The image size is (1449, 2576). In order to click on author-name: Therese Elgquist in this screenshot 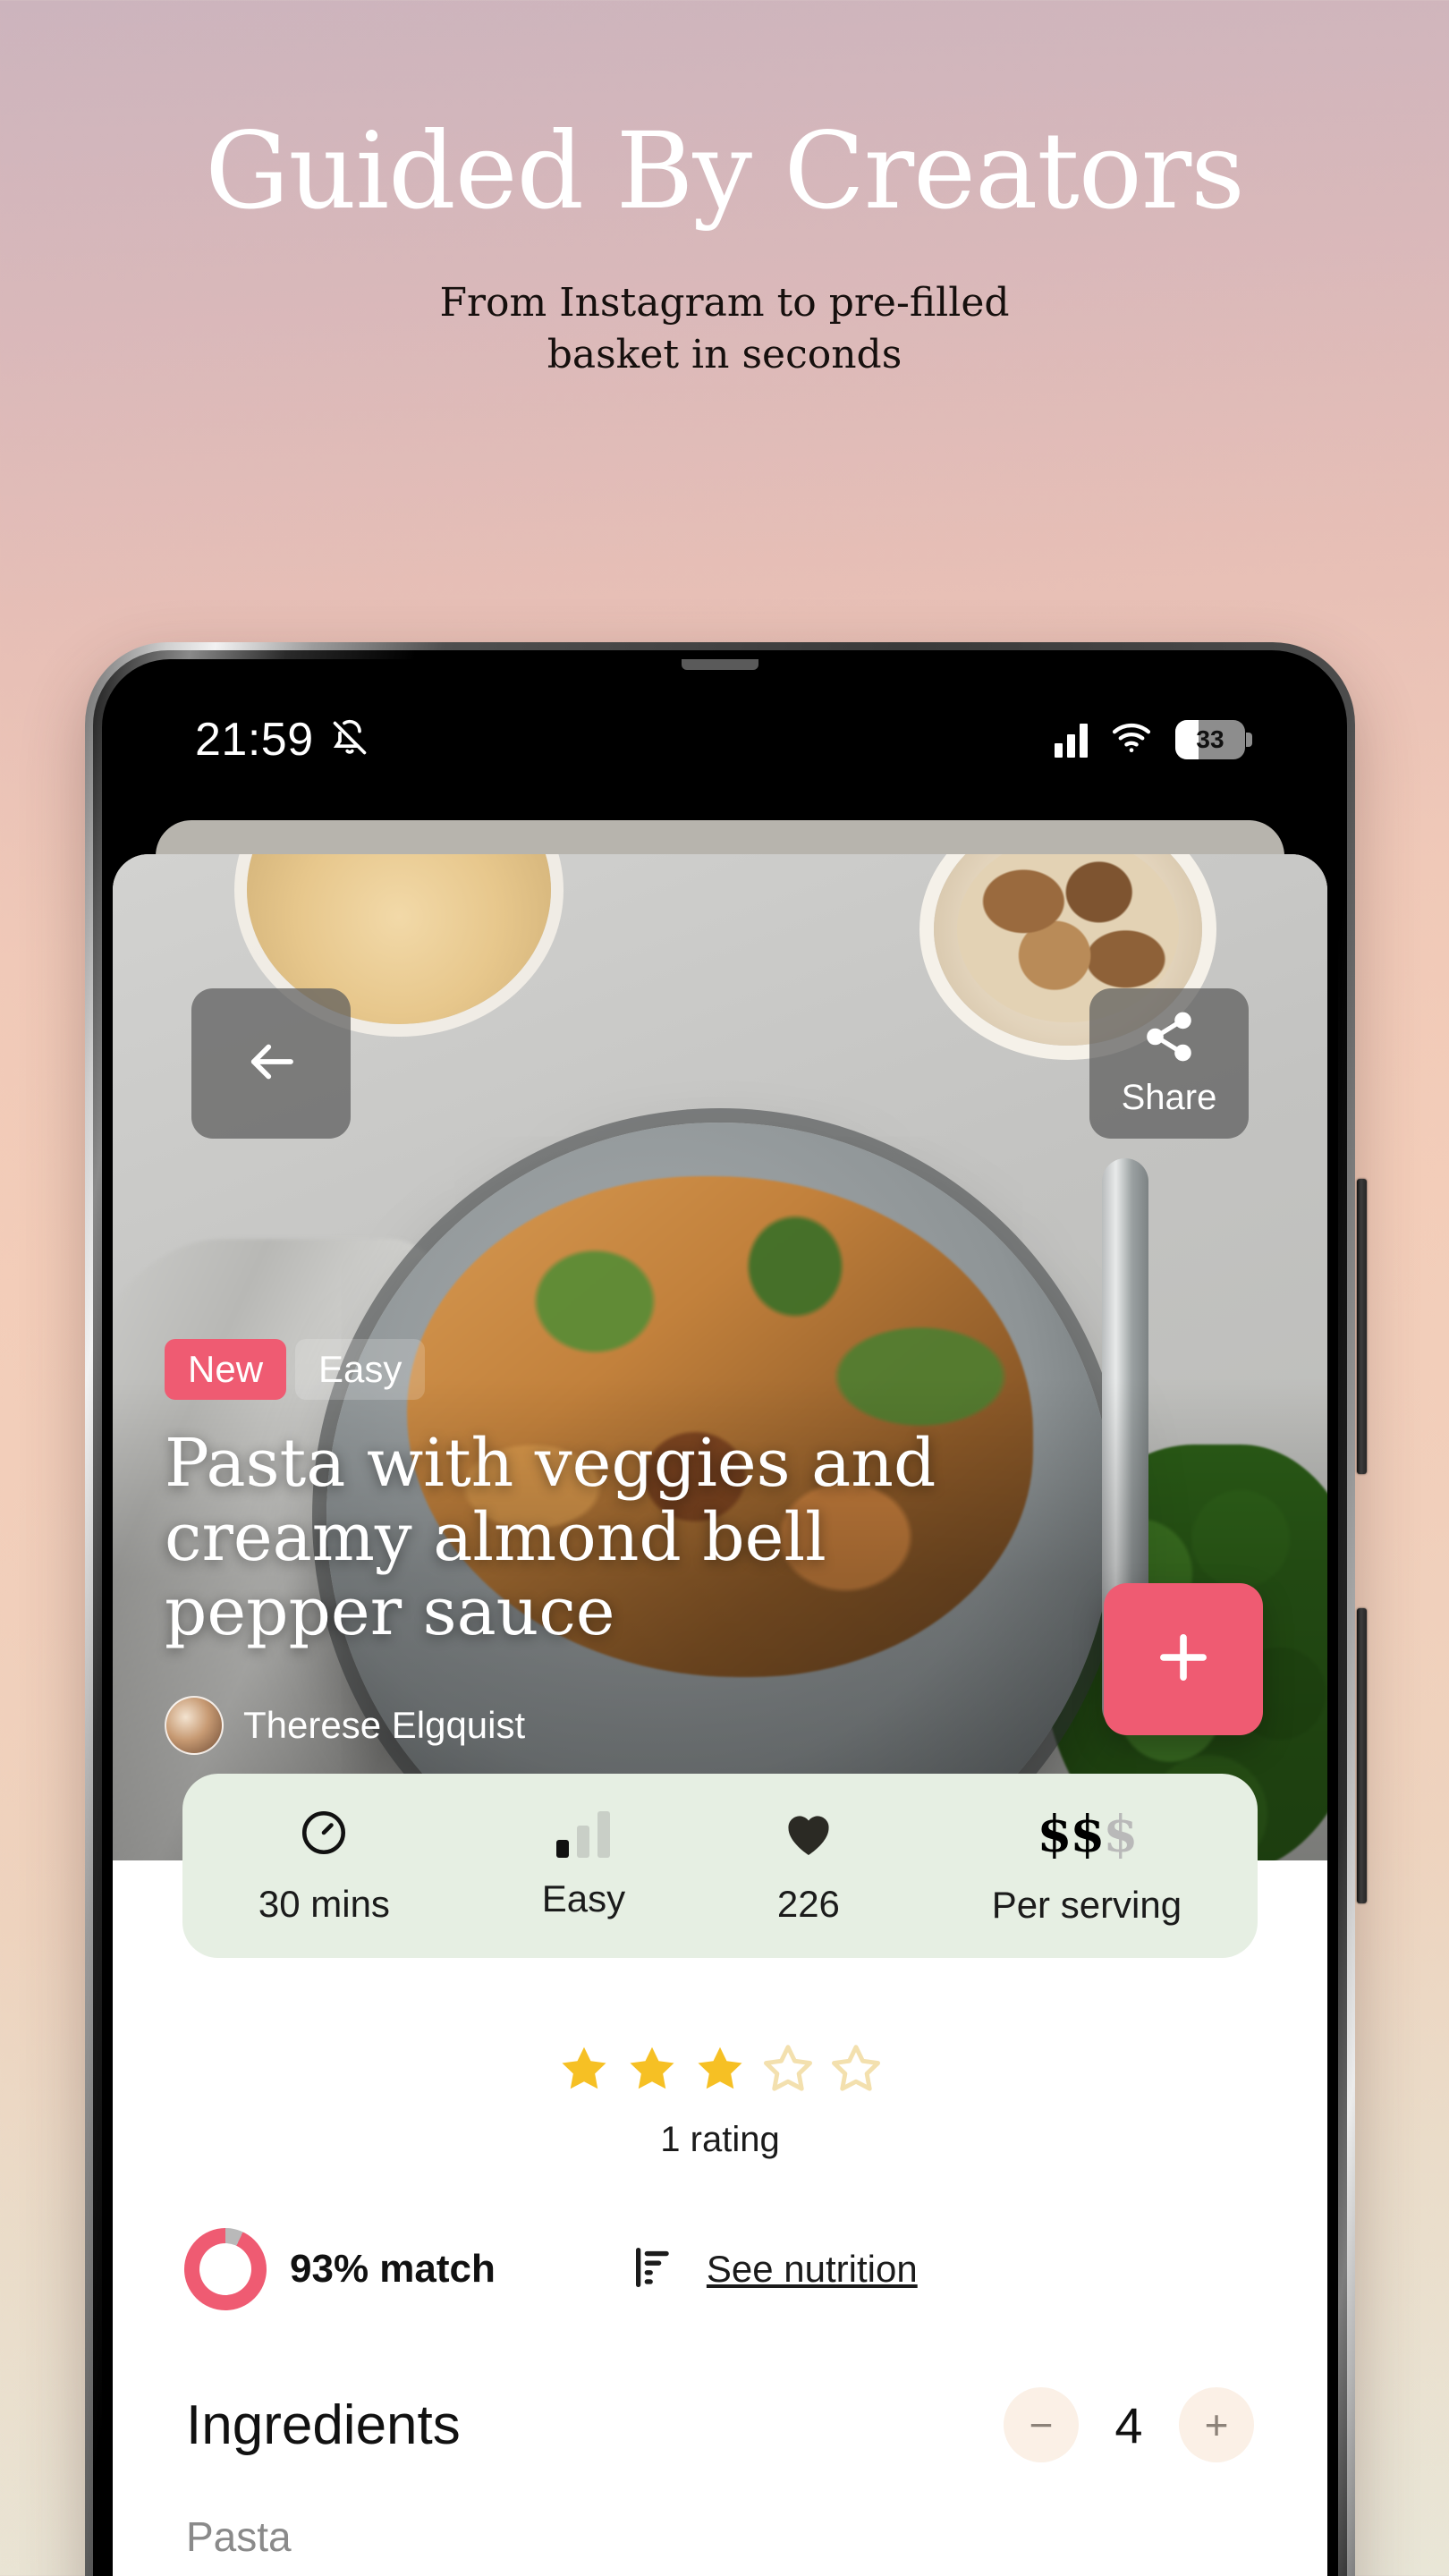, I will do `click(384, 1725)`.